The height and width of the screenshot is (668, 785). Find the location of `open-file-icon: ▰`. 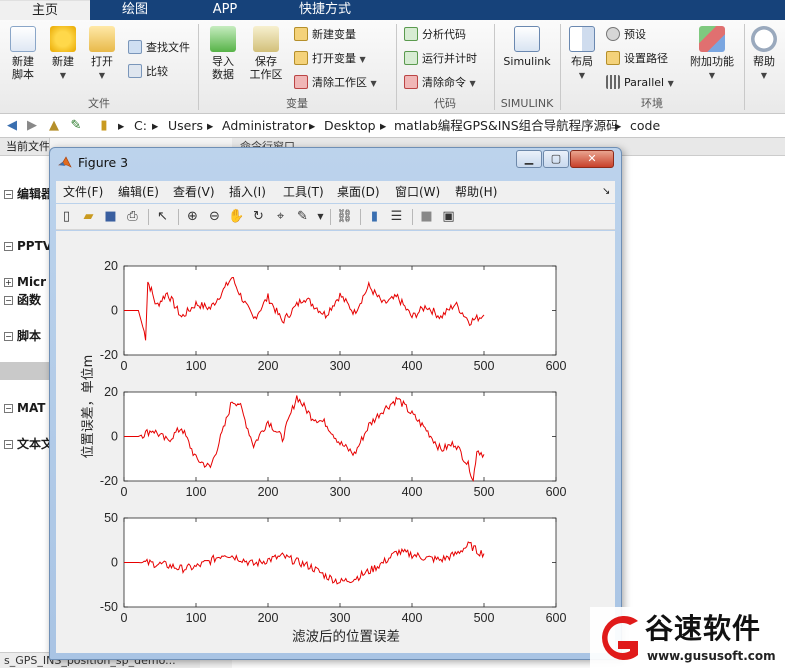

open-file-icon: ▰ is located at coordinates (88, 216).